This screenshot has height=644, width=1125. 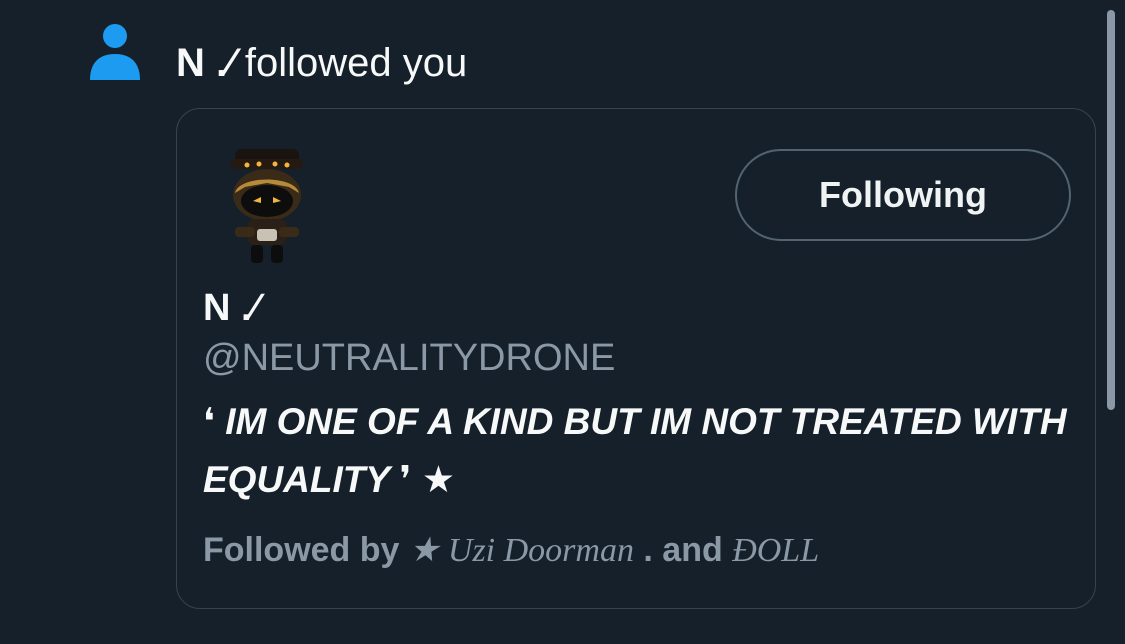 I want to click on followed-by-and: . and, so click(x=683, y=550).